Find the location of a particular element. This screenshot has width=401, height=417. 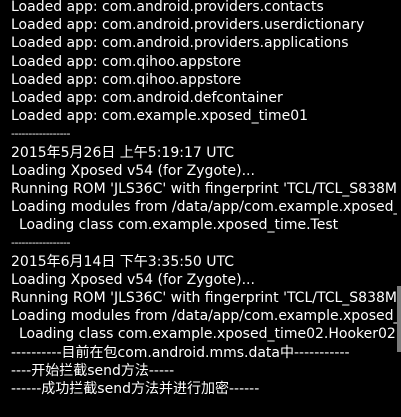

scrollbar-thumb is located at coordinates (399, 319).